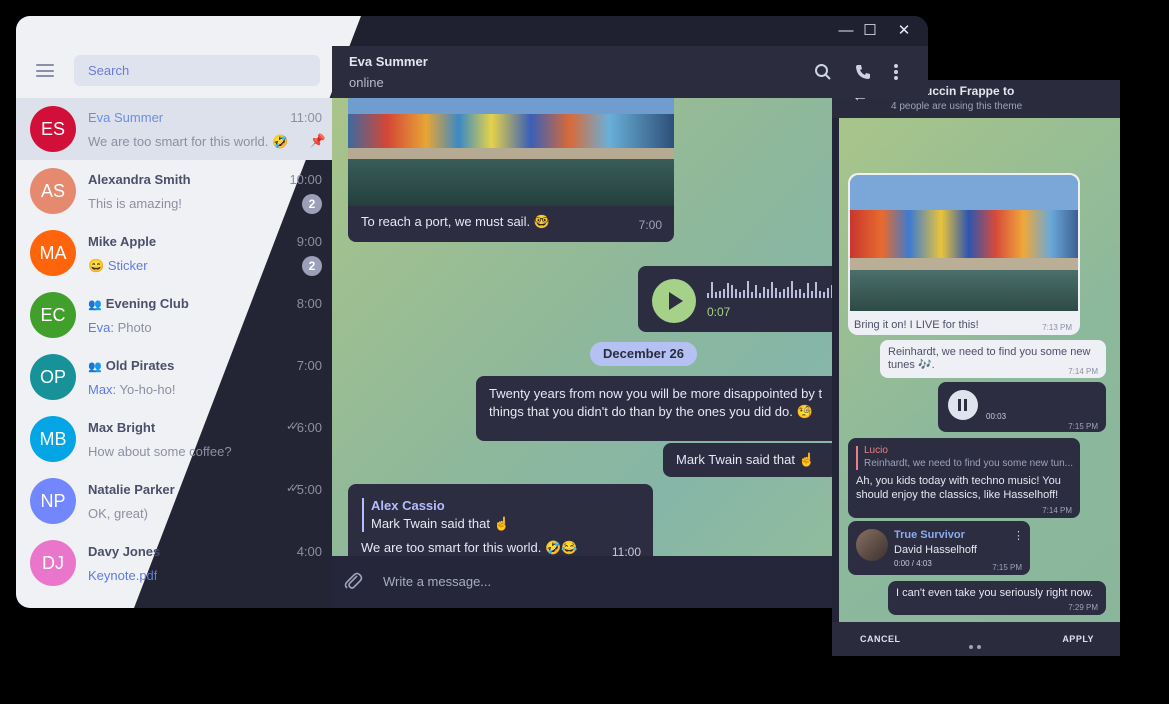 This screenshot has width=1169, height=704. Describe the element at coordinates (53, 129) in the screenshot. I see `avatar: ES` at that location.